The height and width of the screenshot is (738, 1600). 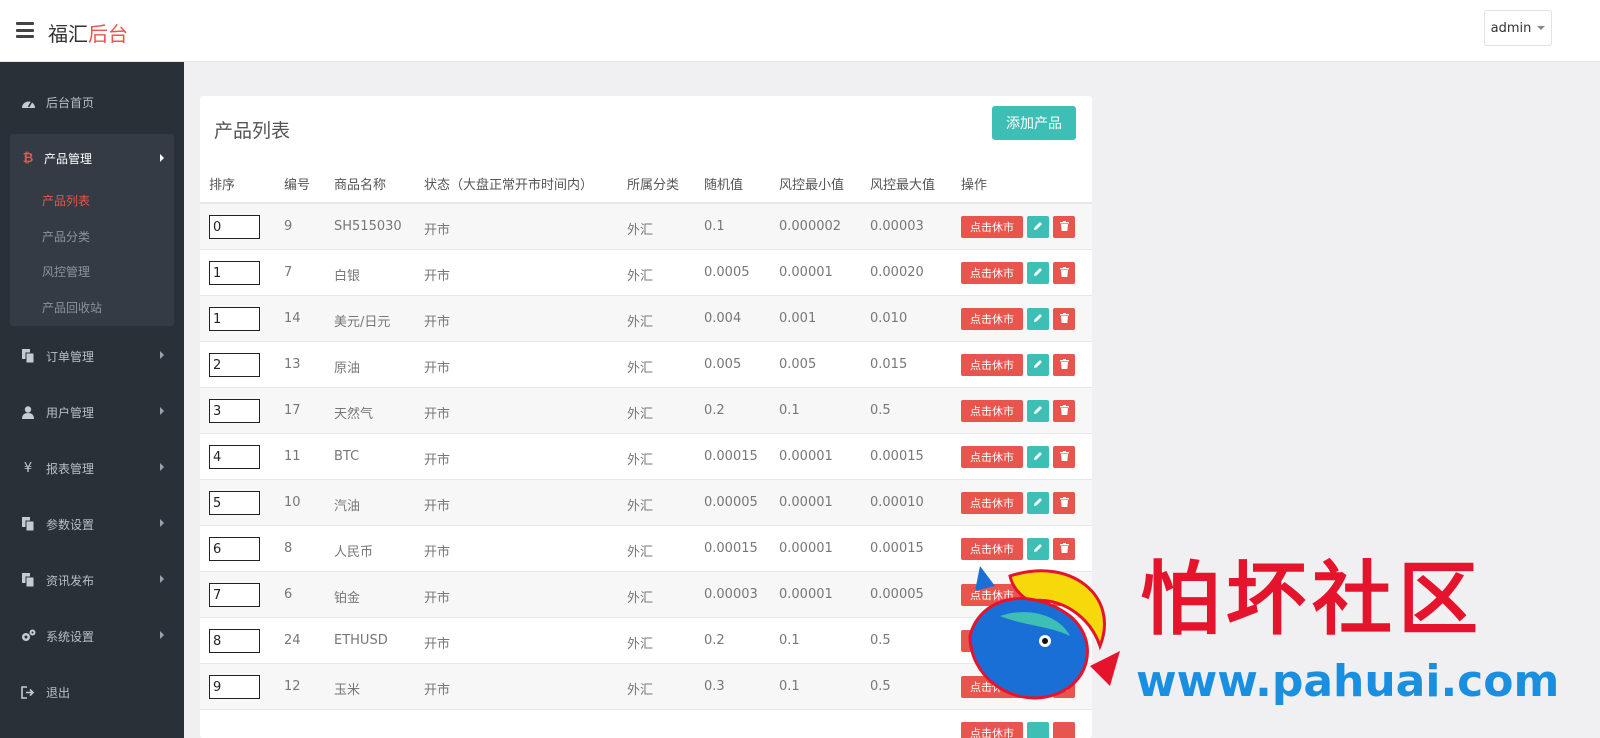 I want to click on pencil-icon, so click(x=1038, y=503).